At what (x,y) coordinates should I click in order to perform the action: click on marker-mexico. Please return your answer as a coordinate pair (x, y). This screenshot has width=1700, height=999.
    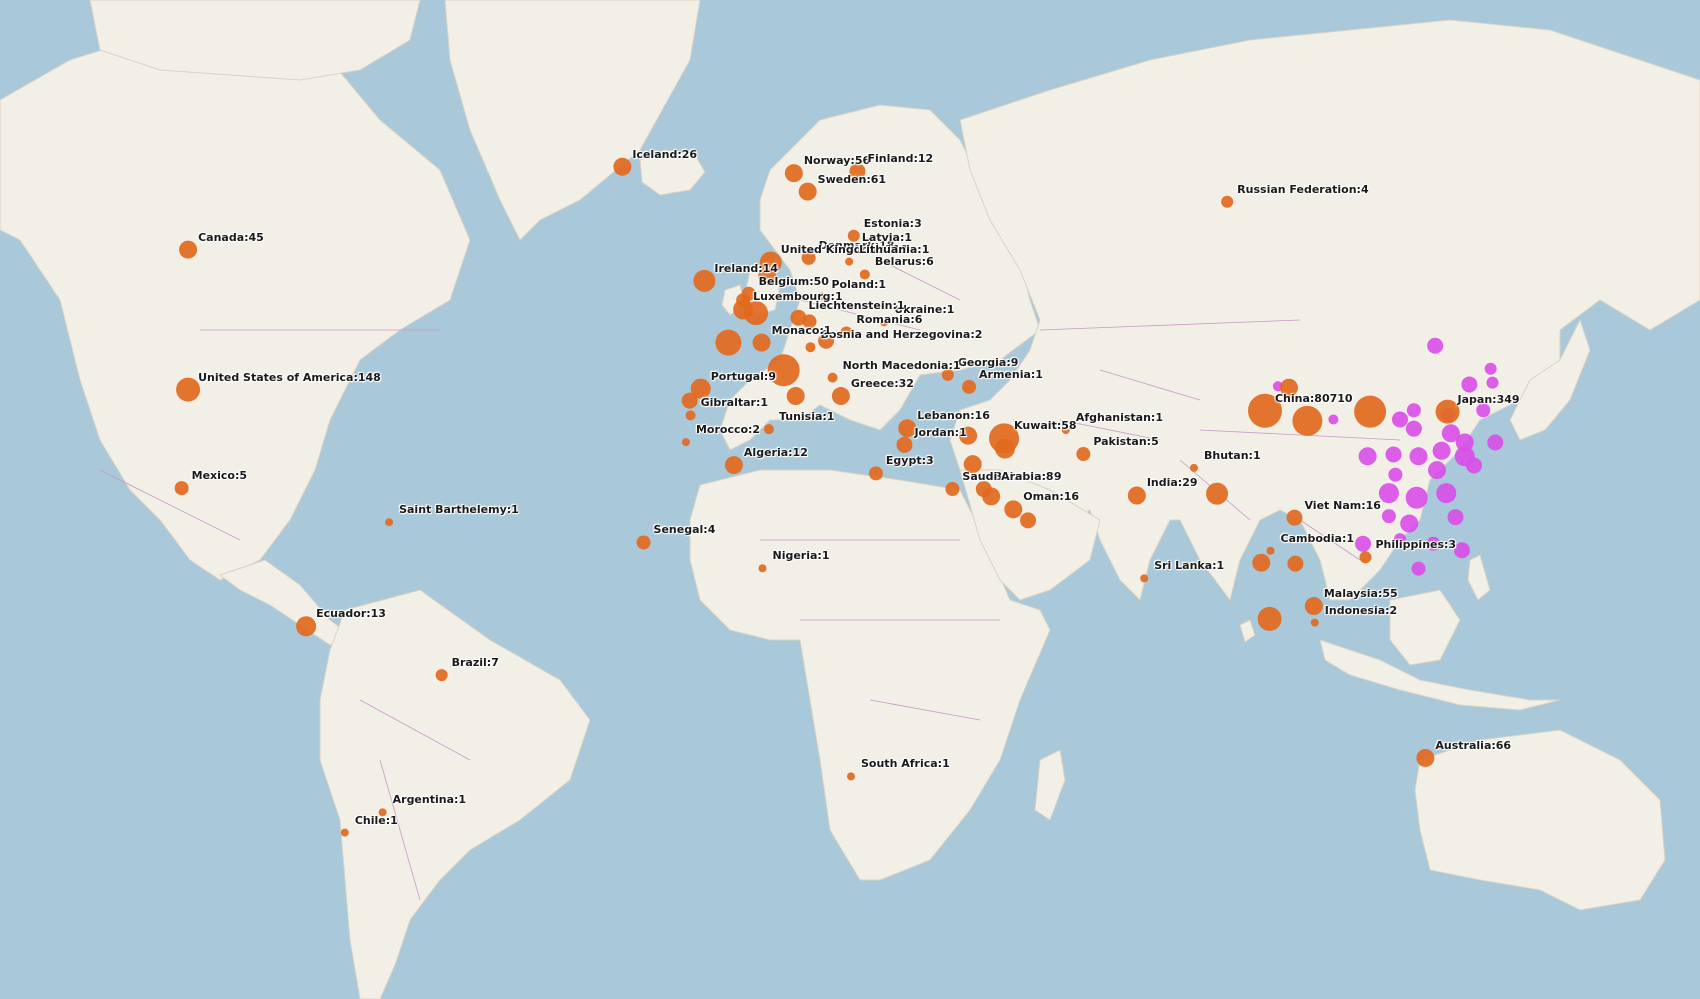
    Looking at the image, I should click on (181, 488).